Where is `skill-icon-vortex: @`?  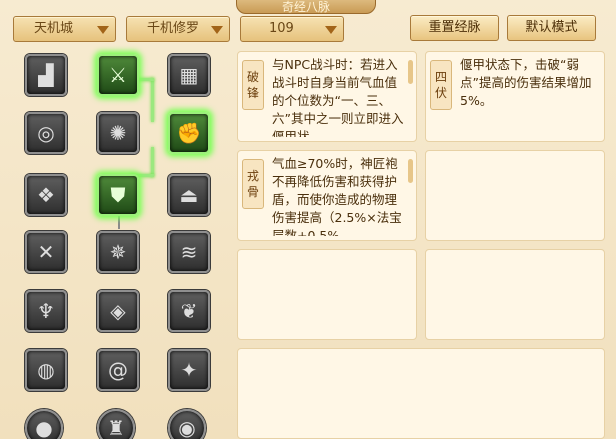 skill-icon-vortex: @ is located at coordinates (118, 370).